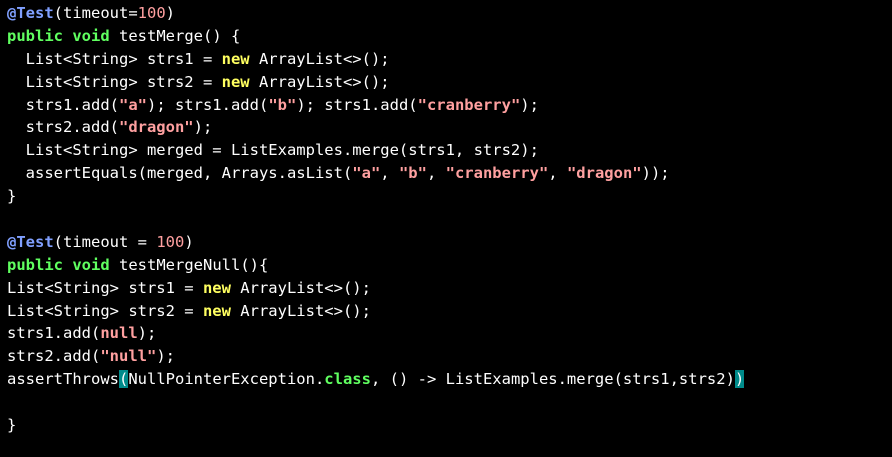 The image size is (892, 457). What do you see at coordinates (347, 379) in the screenshot?
I see `class-keyword-token: class` at bounding box center [347, 379].